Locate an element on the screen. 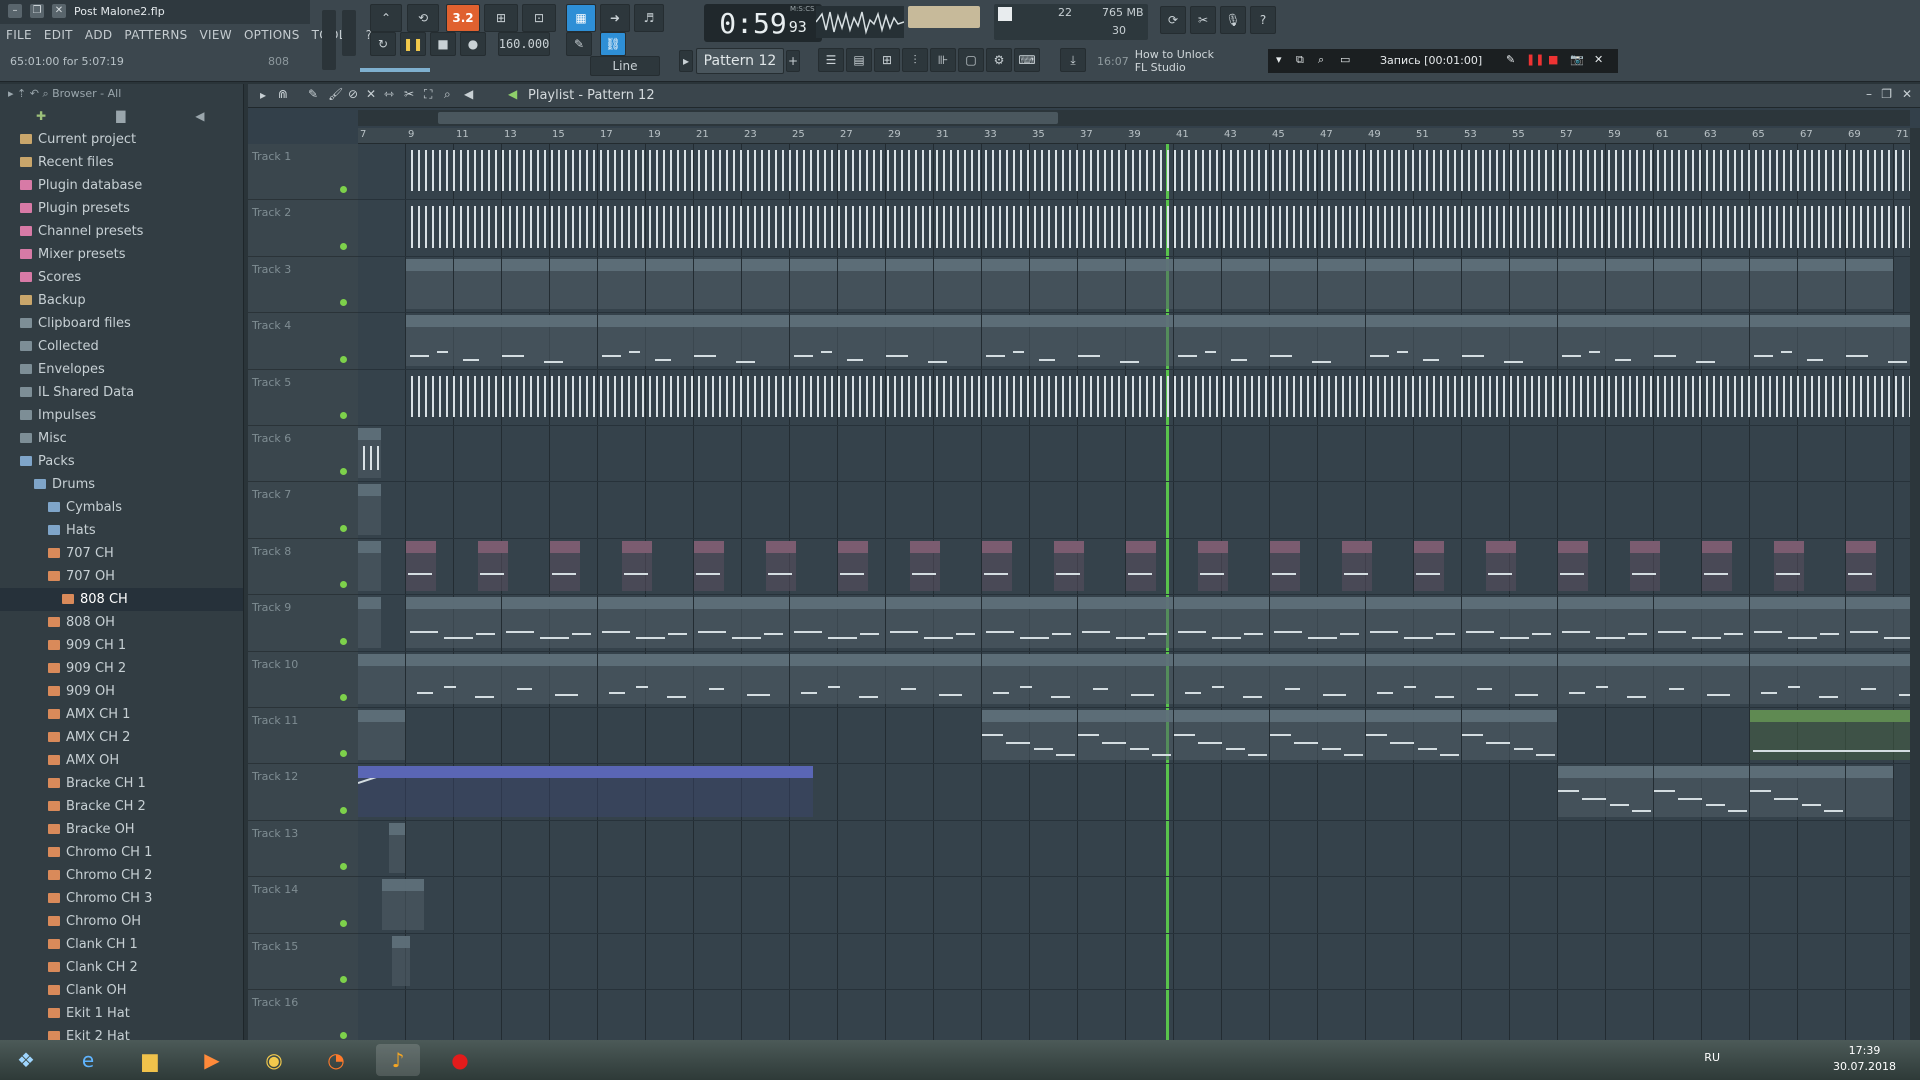 The width and height of the screenshot is (1920, 1080). master-volume-slider is located at coordinates (329, 40).